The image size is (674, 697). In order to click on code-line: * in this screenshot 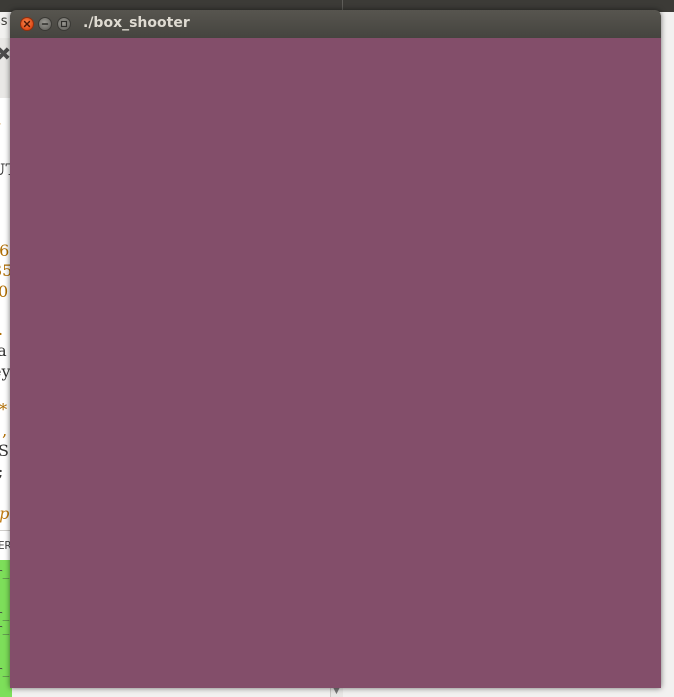, I will do `click(3, 410)`.